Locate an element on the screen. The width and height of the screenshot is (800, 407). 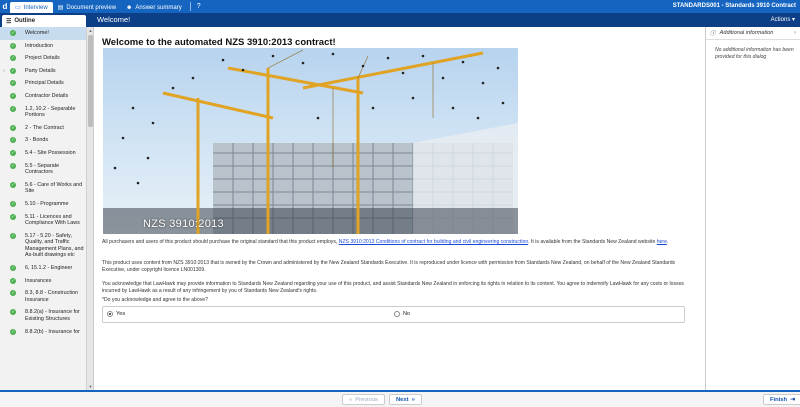
outline-label: Outline is located at coordinates (25, 21).